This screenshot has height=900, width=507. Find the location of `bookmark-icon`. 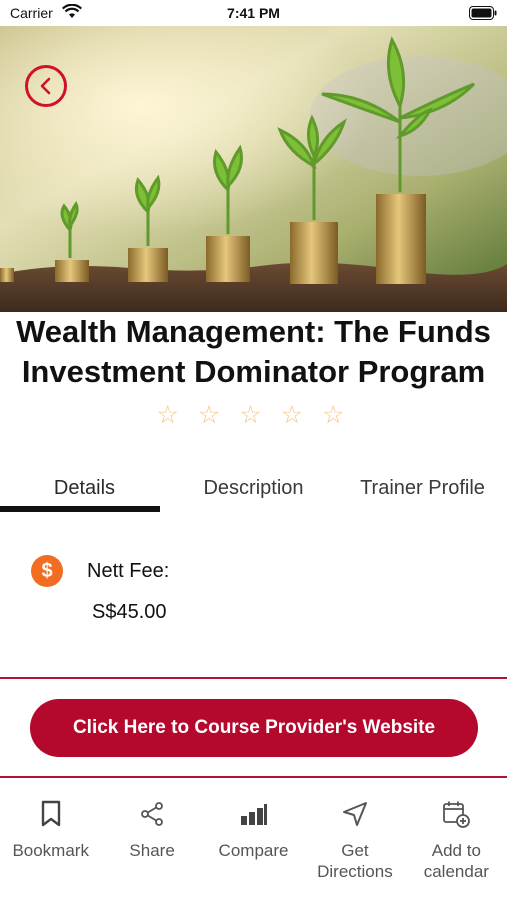

bookmark-icon is located at coordinates (50, 813).